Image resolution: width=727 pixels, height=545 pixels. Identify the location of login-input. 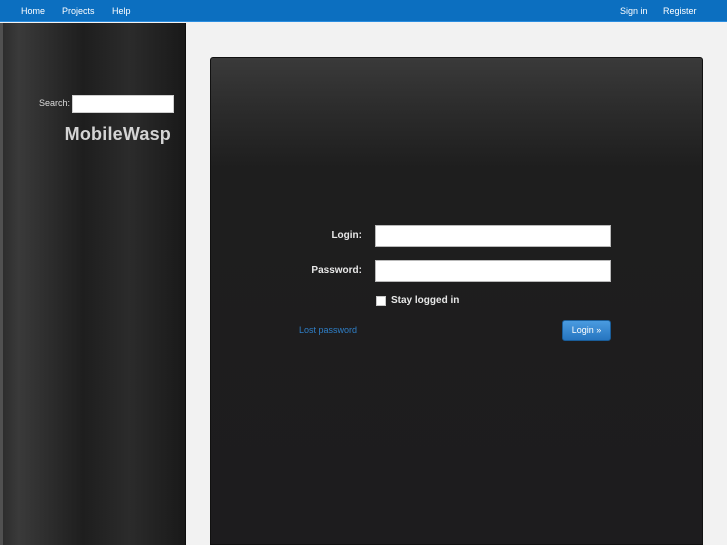
(493, 236).